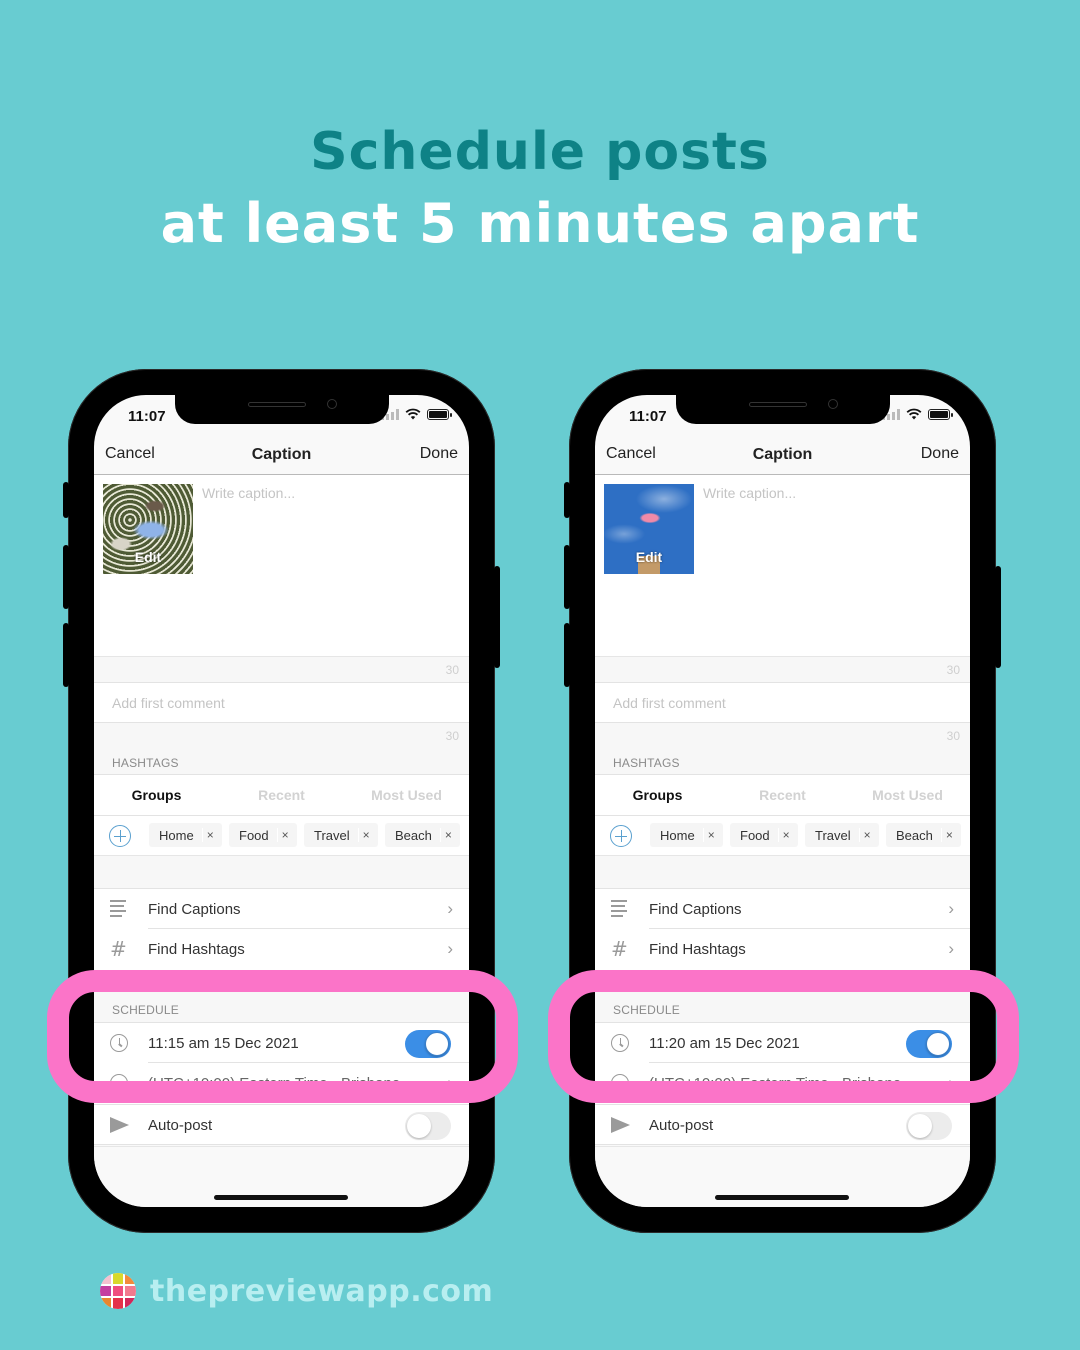  I want to click on timezone-label: (UTC+10:00) Eastern Time - Brisbane, so click(775, 1083).